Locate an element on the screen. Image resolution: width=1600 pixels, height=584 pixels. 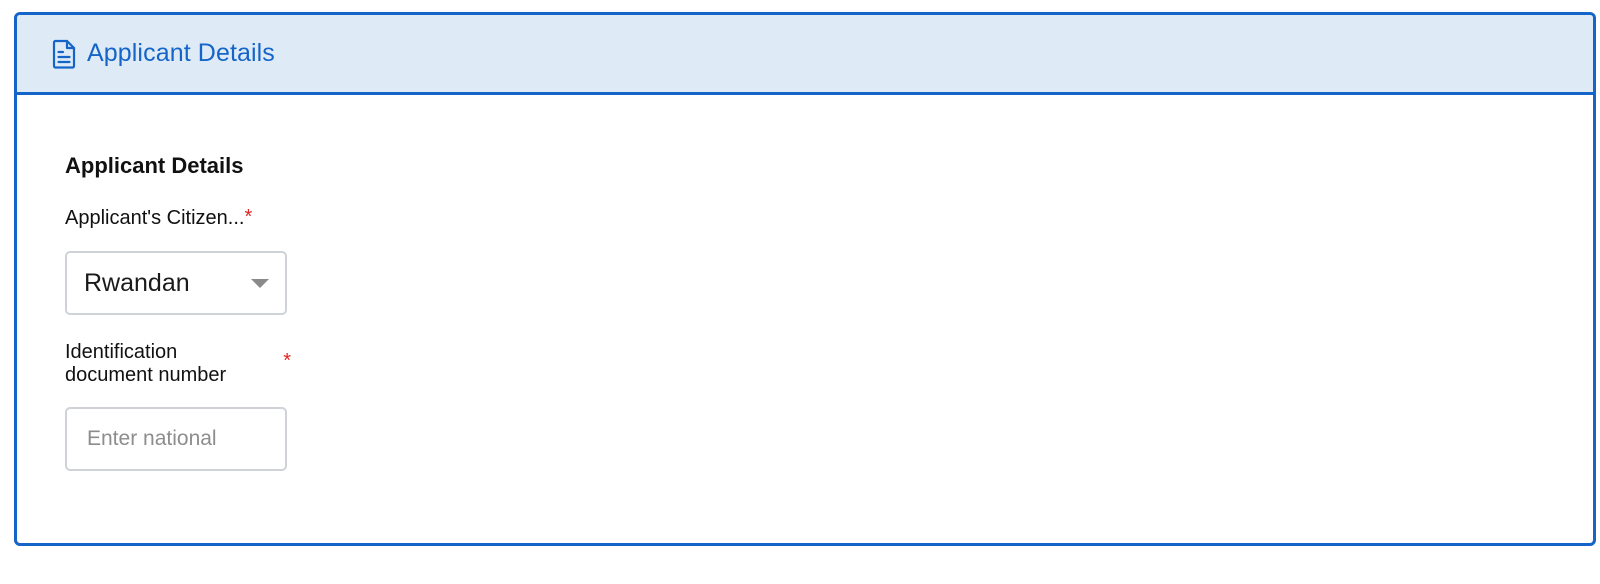
section-heading-wrap: Applicant Details is located at coordinates (154, 166).